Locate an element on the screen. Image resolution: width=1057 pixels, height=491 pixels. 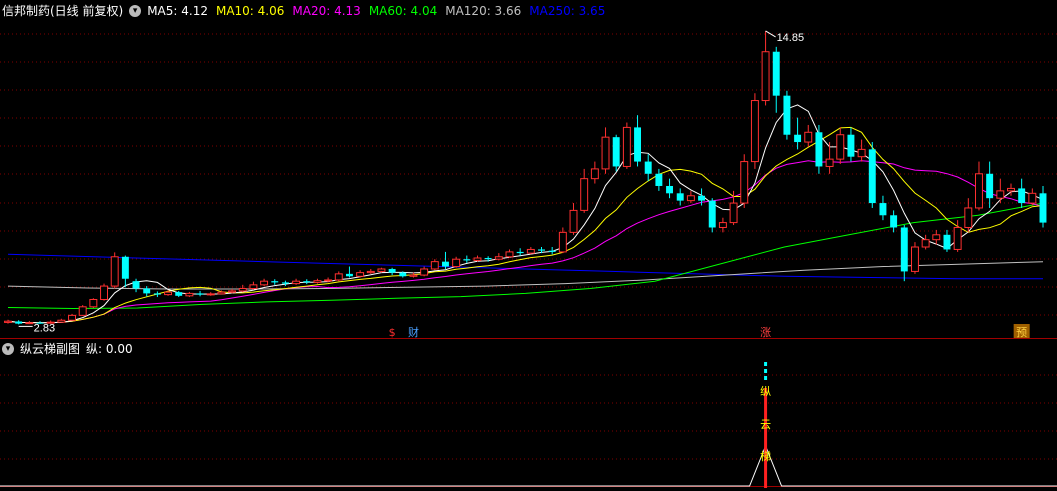
ma-legend-item: MA60: 4.04 is located at coordinates (403, 11).